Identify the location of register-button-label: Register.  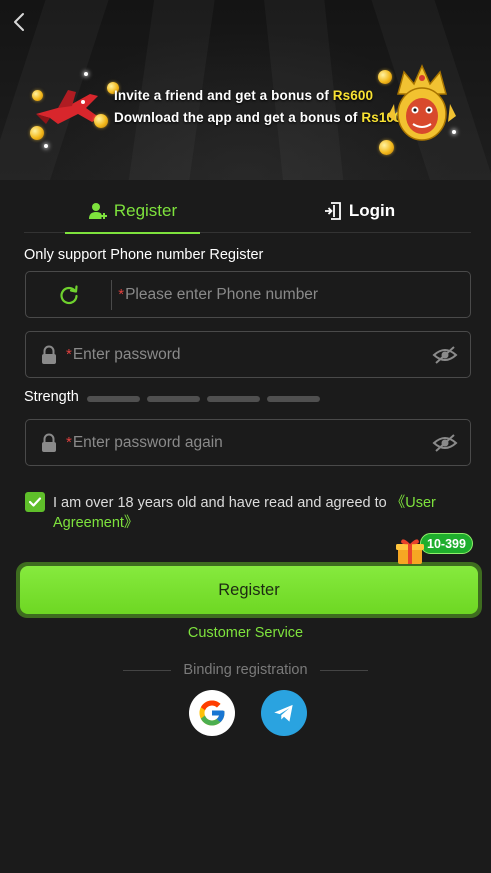
(249, 589).